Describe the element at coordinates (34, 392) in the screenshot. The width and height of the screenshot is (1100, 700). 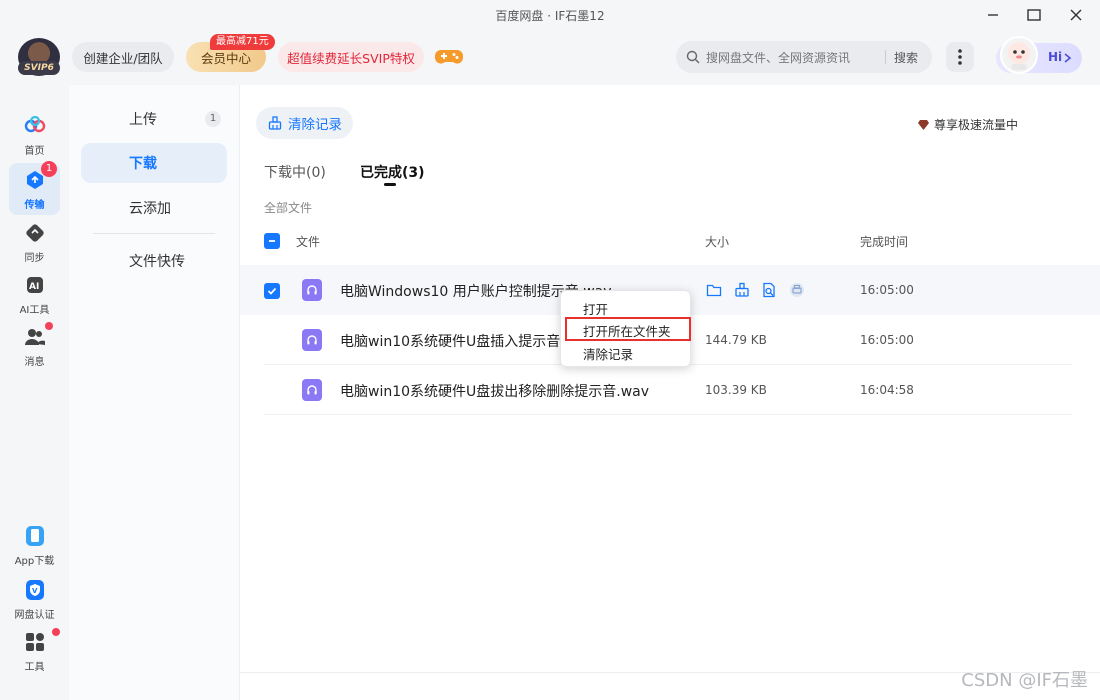
I see `left-nav: 首页 传输 1 同步 AI AI工具 消息 App下载 V 网盘认证 工具` at that location.